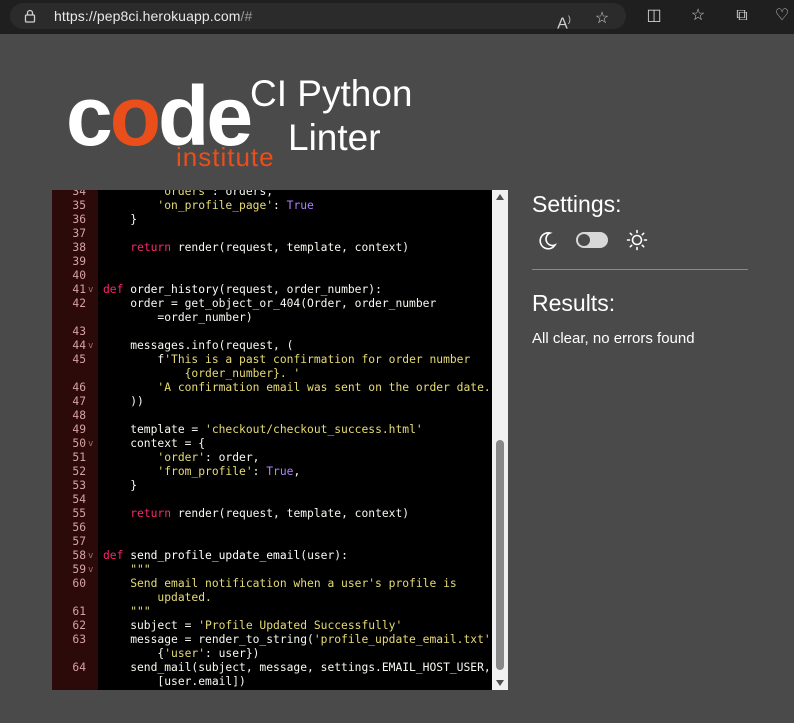 The width and height of the screenshot is (794, 723). What do you see at coordinates (79, 471) in the screenshot?
I see `line-number: 52` at bounding box center [79, 471].